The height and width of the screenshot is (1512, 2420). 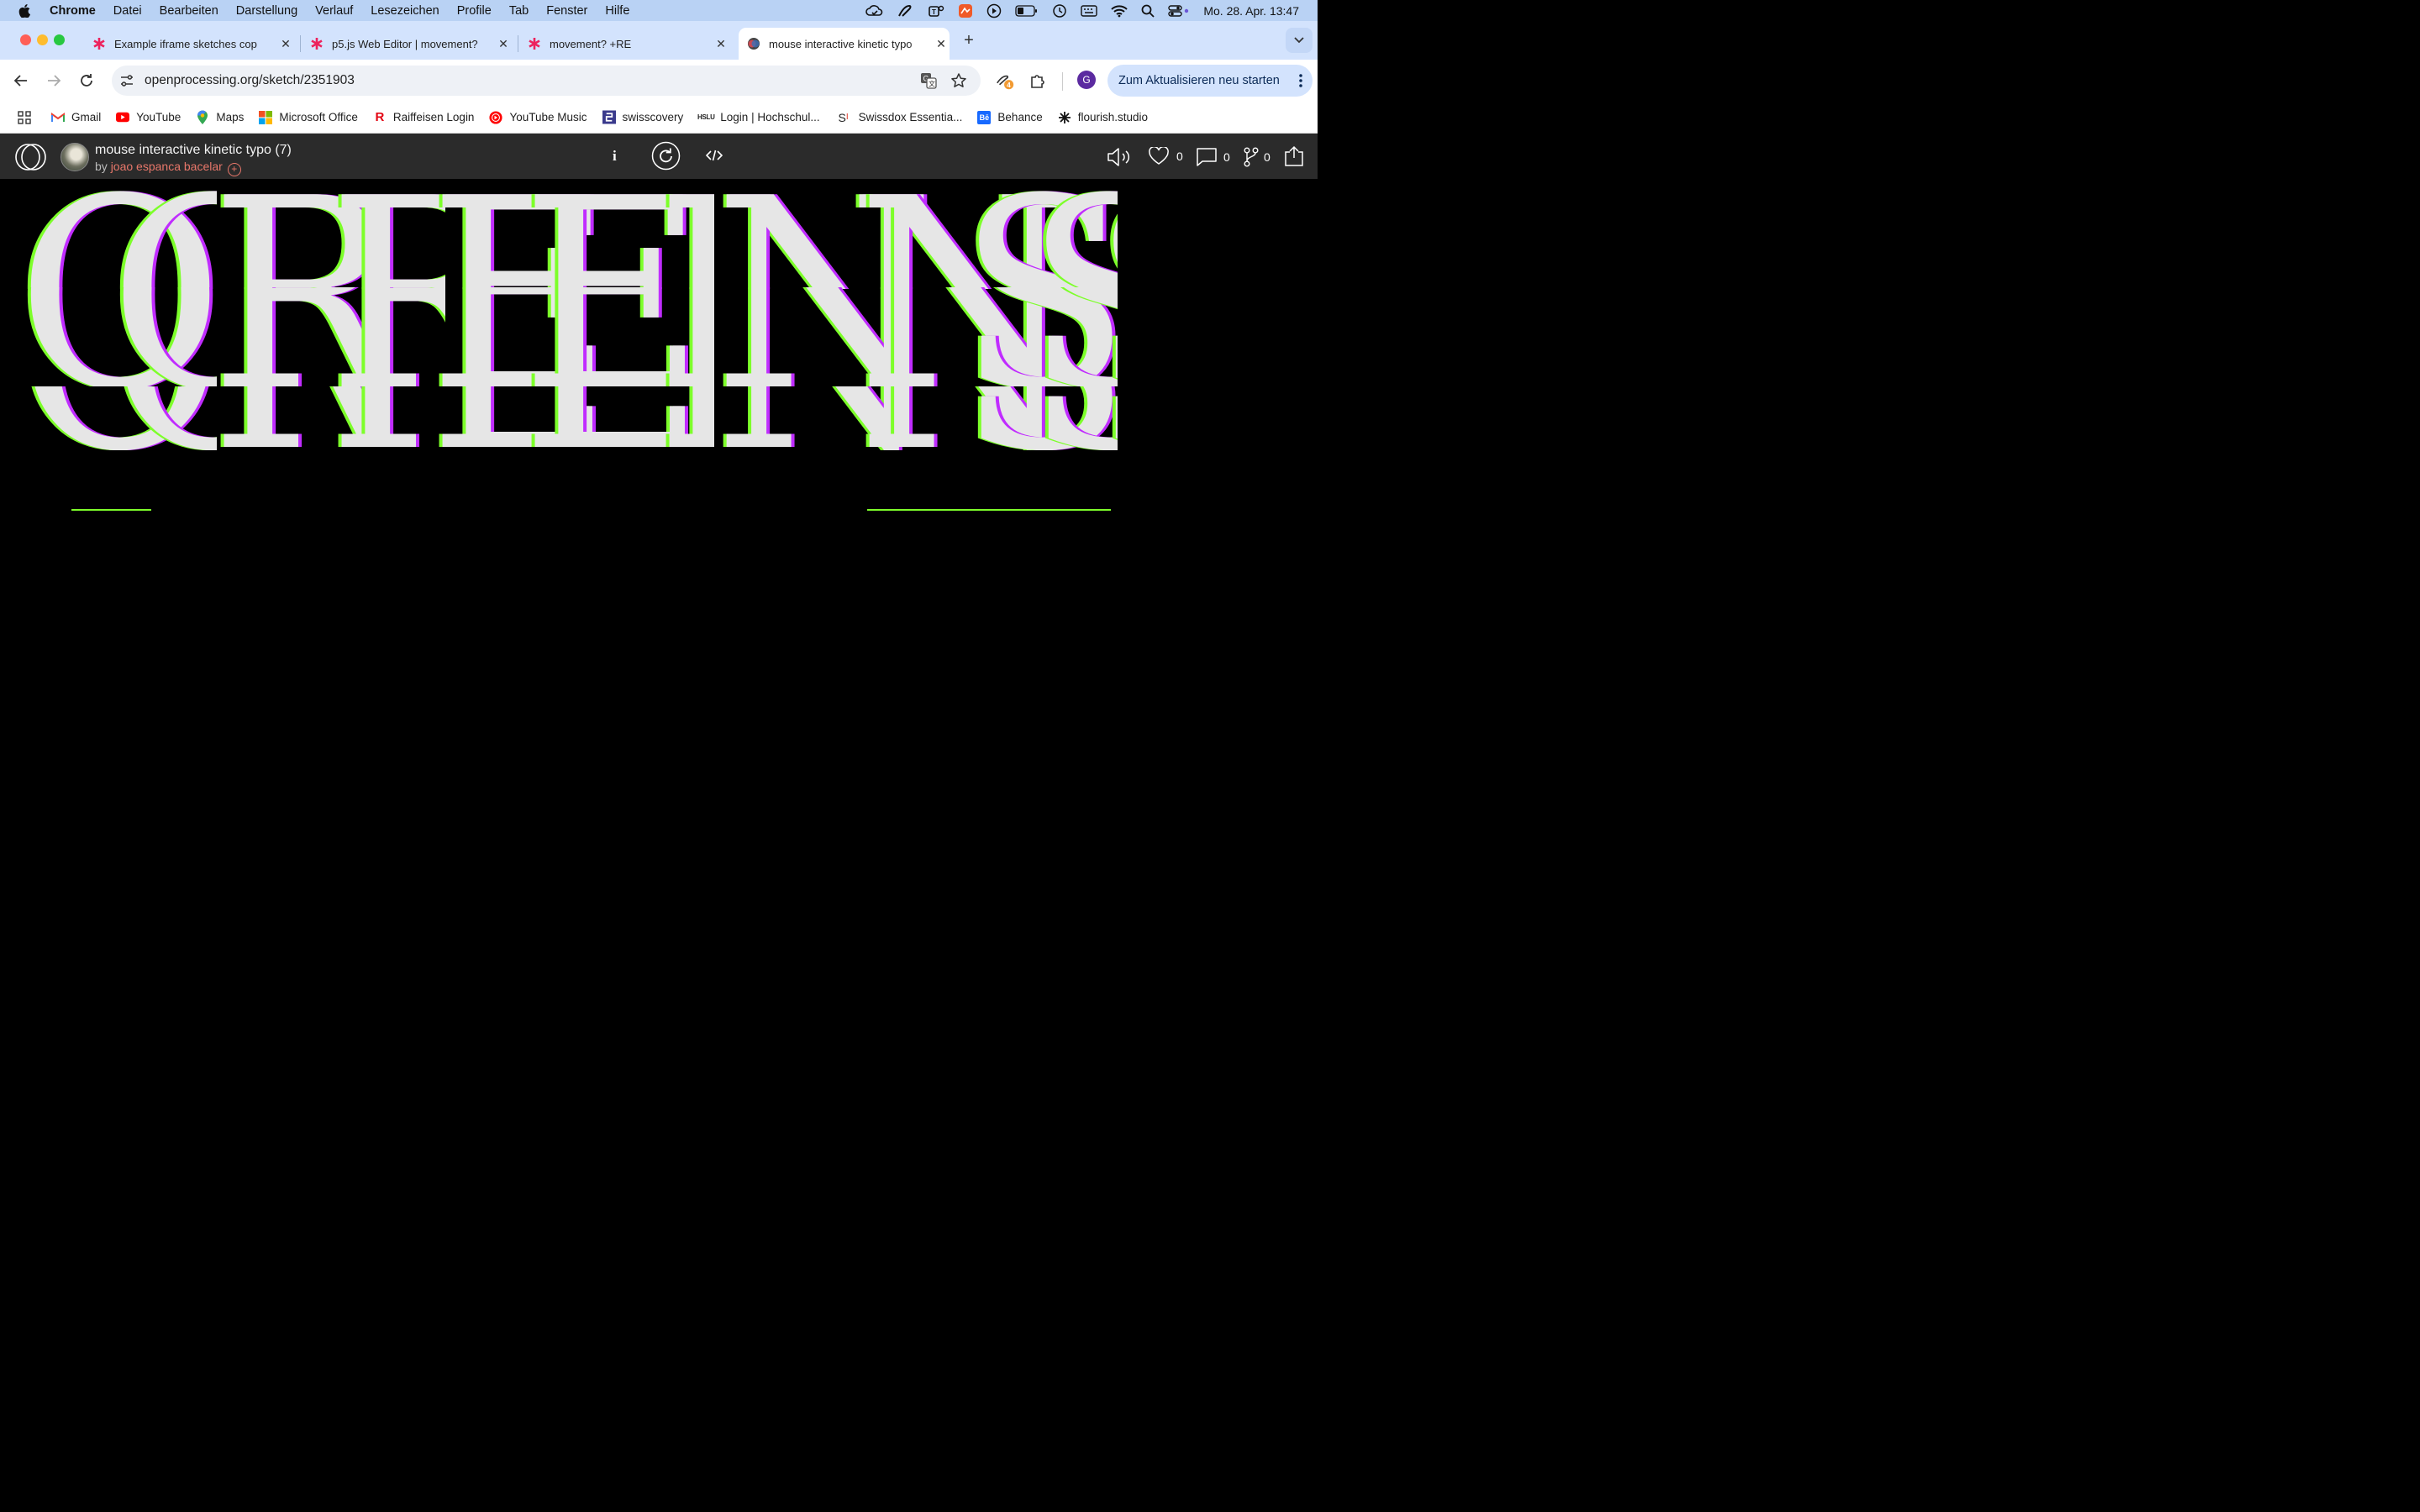 What do you see at coordinates (1179, 156) in the screenshot?
I see `like-count: 0` at bounding box center [1179, 156].